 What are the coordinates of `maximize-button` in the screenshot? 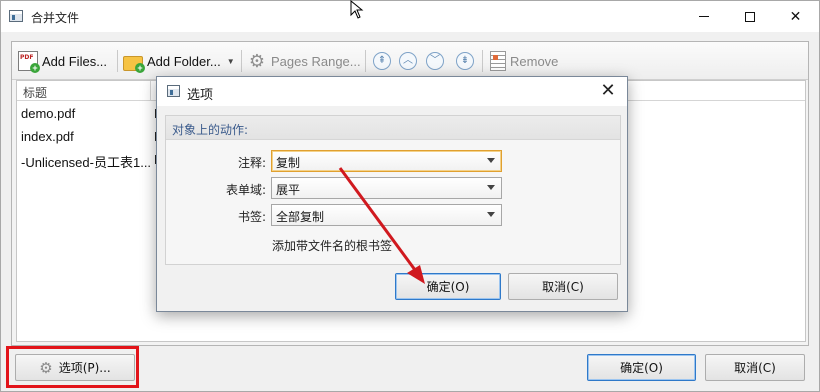 It's located at (749, 16).